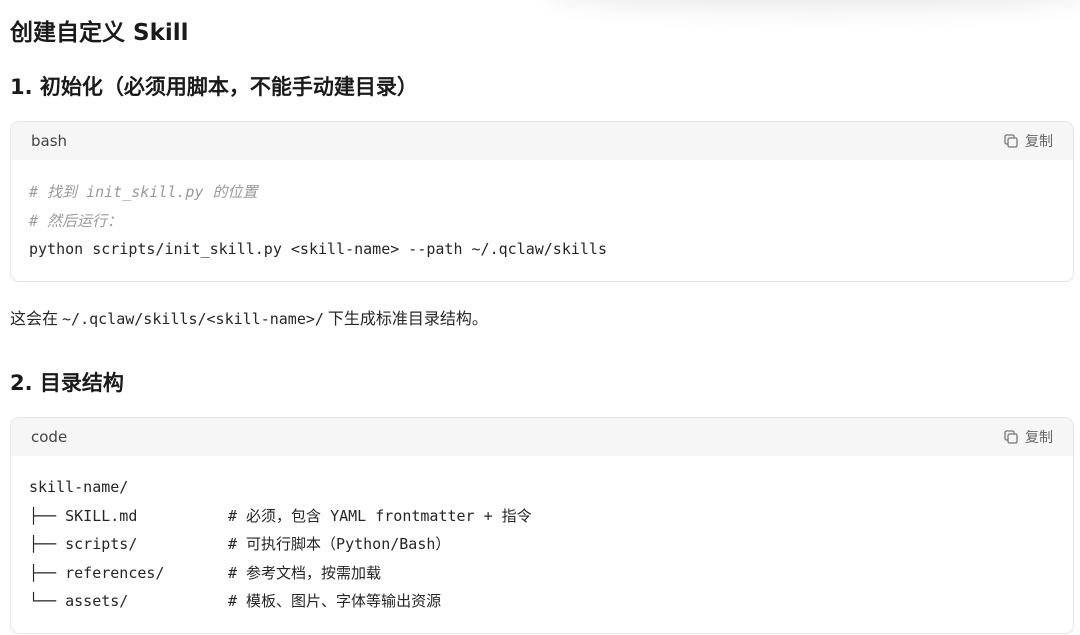  Describe the element at coordinates (193, 319) in the screenshot. I see `inline-code-path: ~/.qclaw/skills/<skill-name>/` at that location.